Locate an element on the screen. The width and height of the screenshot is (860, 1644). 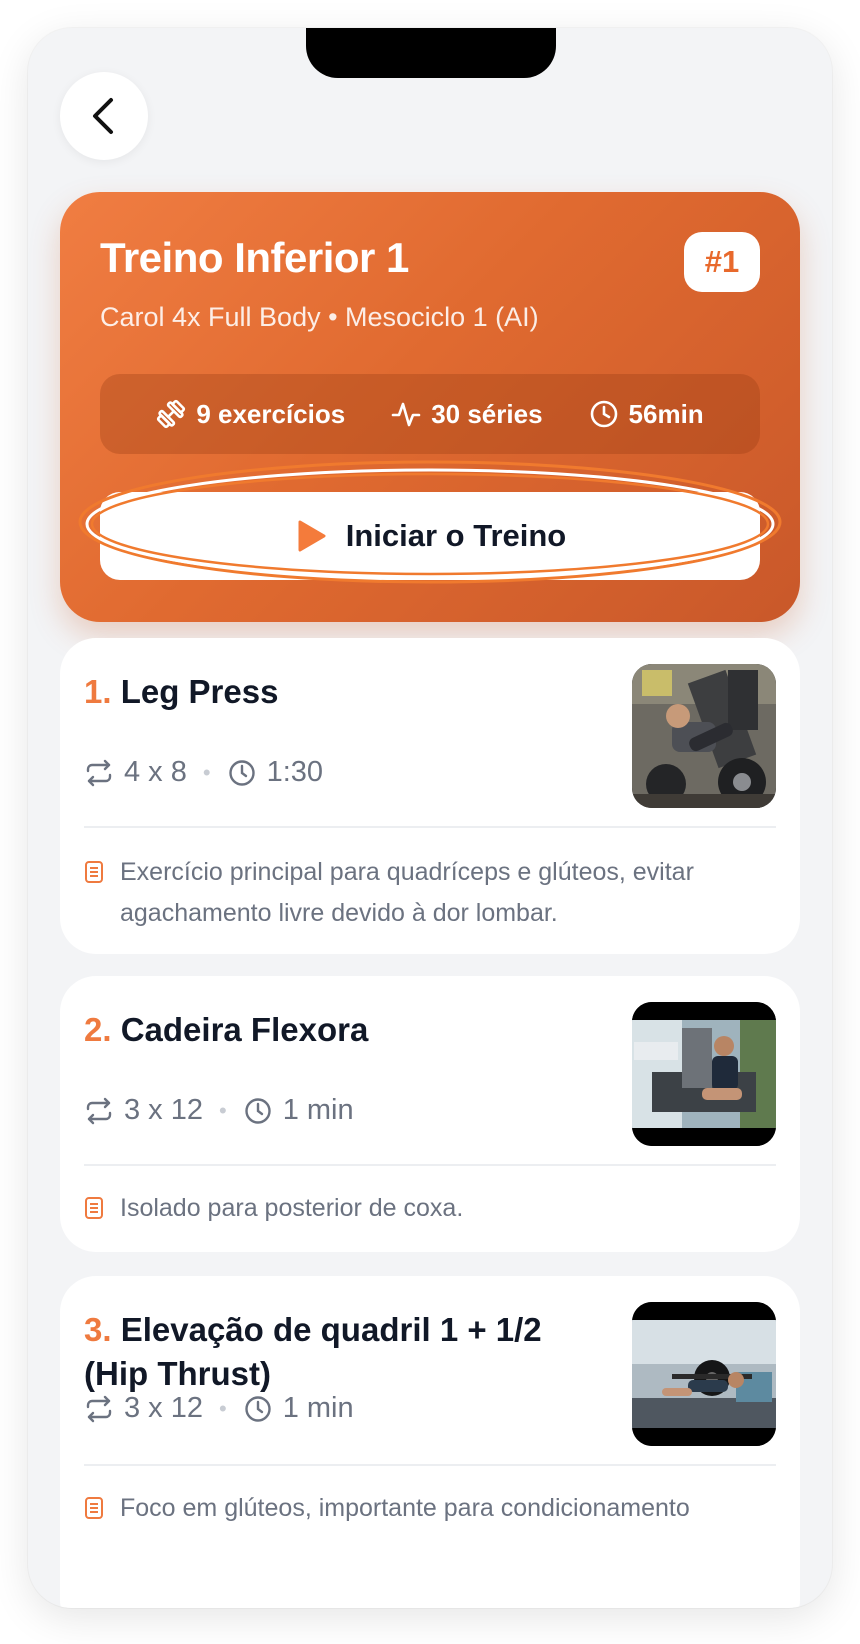
stat-exercises: 9 exercícios is located at coordinates (250, 414).